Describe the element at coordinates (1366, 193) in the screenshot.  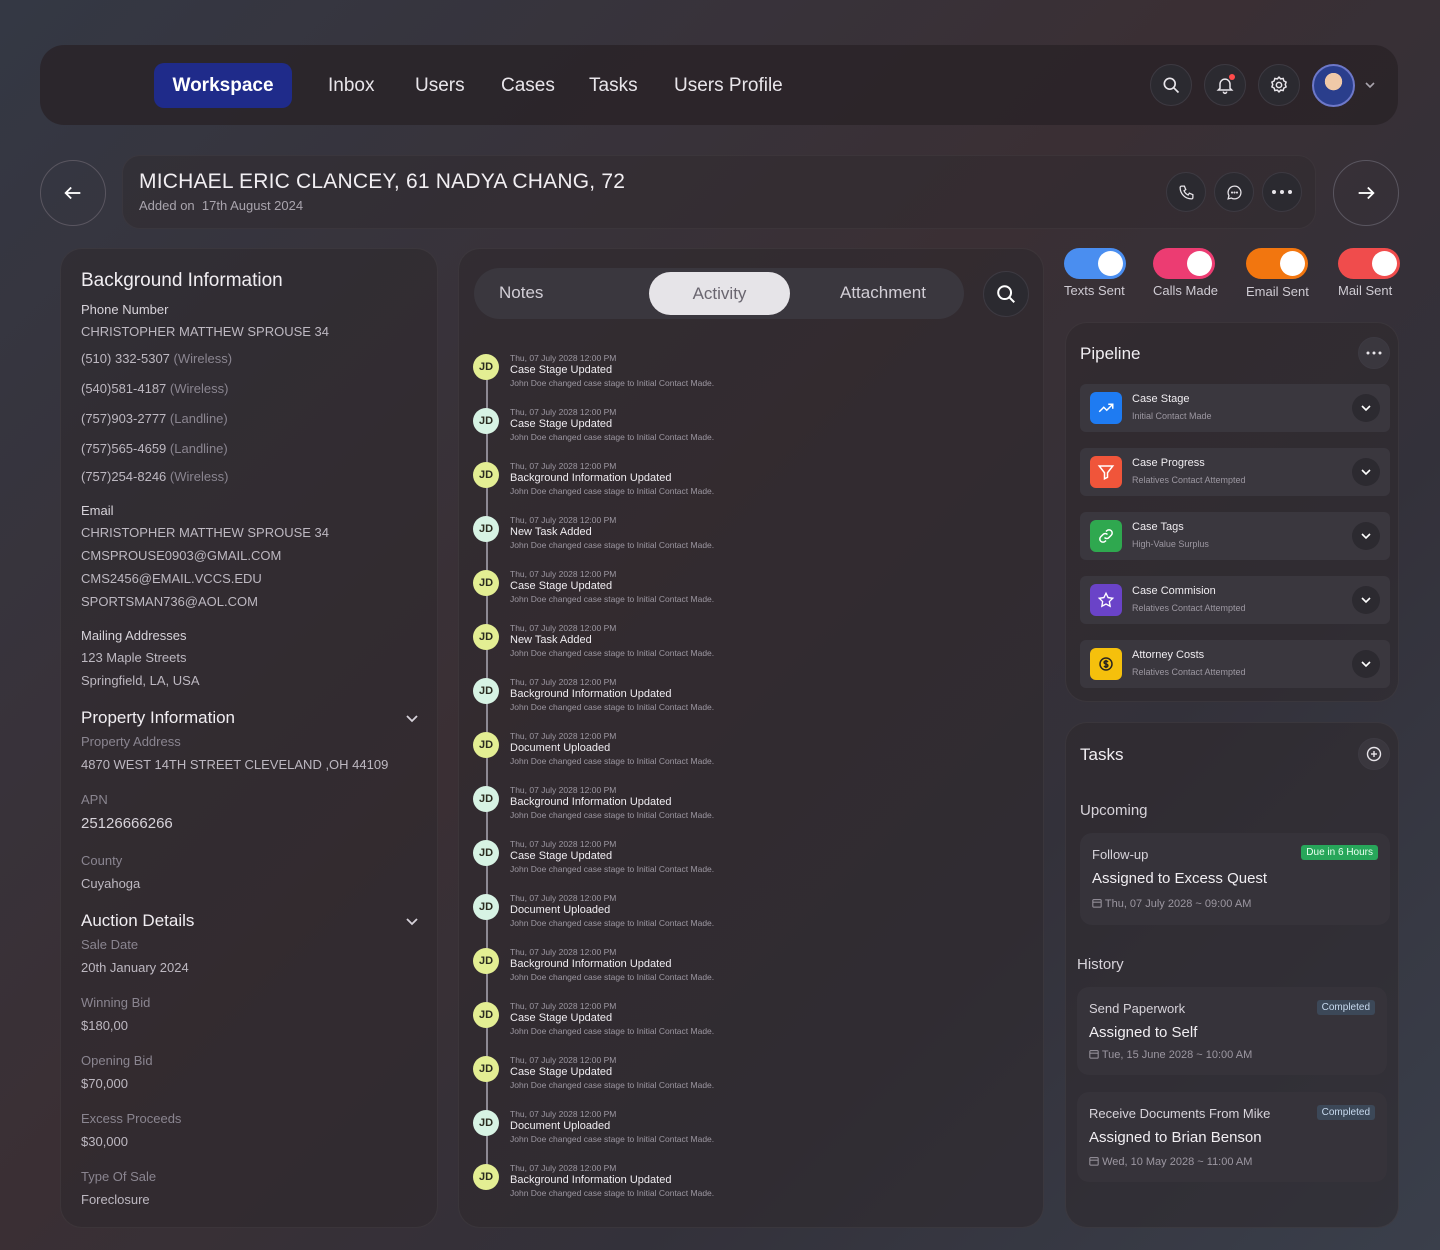
I see `forward-button` at that location.